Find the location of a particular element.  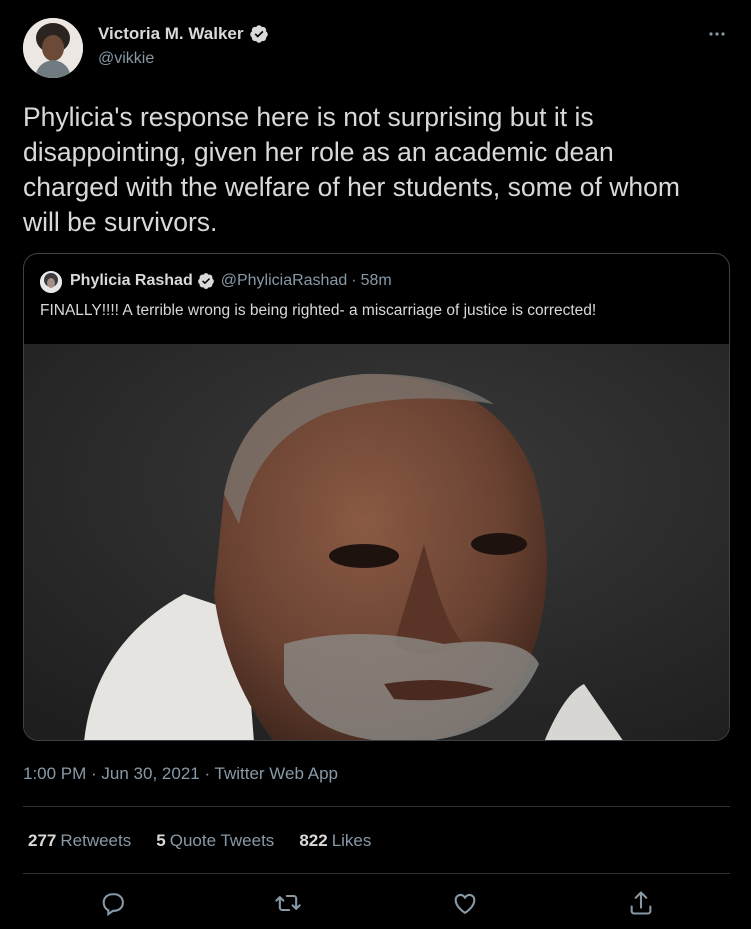

retweets-stat: 277 Retweets is located at coordinates (79, 841).